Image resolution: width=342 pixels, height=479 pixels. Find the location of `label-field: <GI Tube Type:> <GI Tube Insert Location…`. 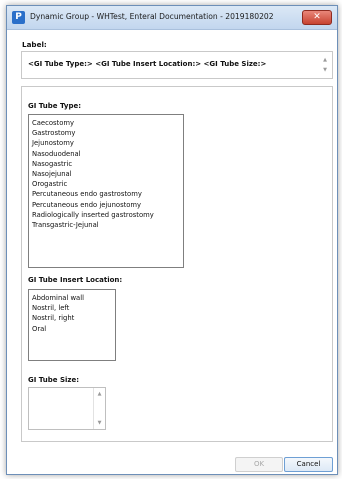

label-field: <GI Tube Type:> <GI Tube Insert Location… is located at coordinates (177, 65).